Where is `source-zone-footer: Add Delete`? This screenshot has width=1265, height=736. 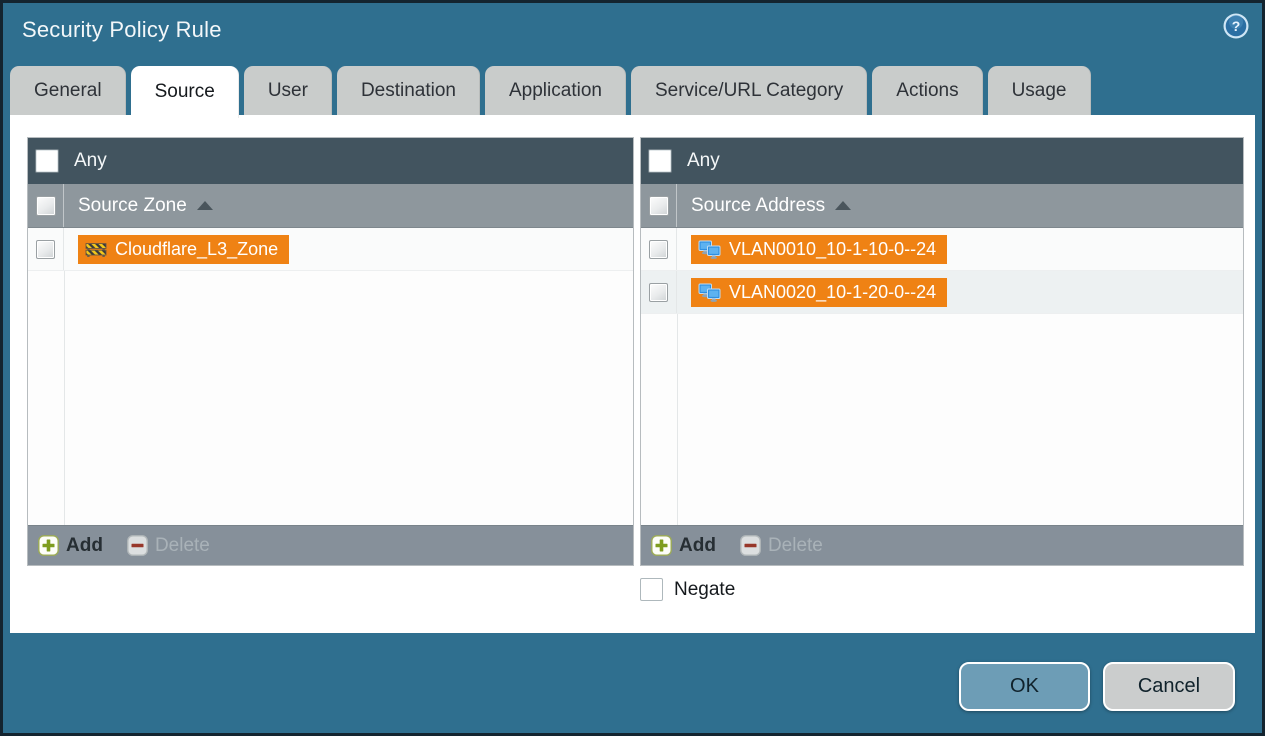
source-zone-footer: Add Delete is located at coordinates (330, 545).